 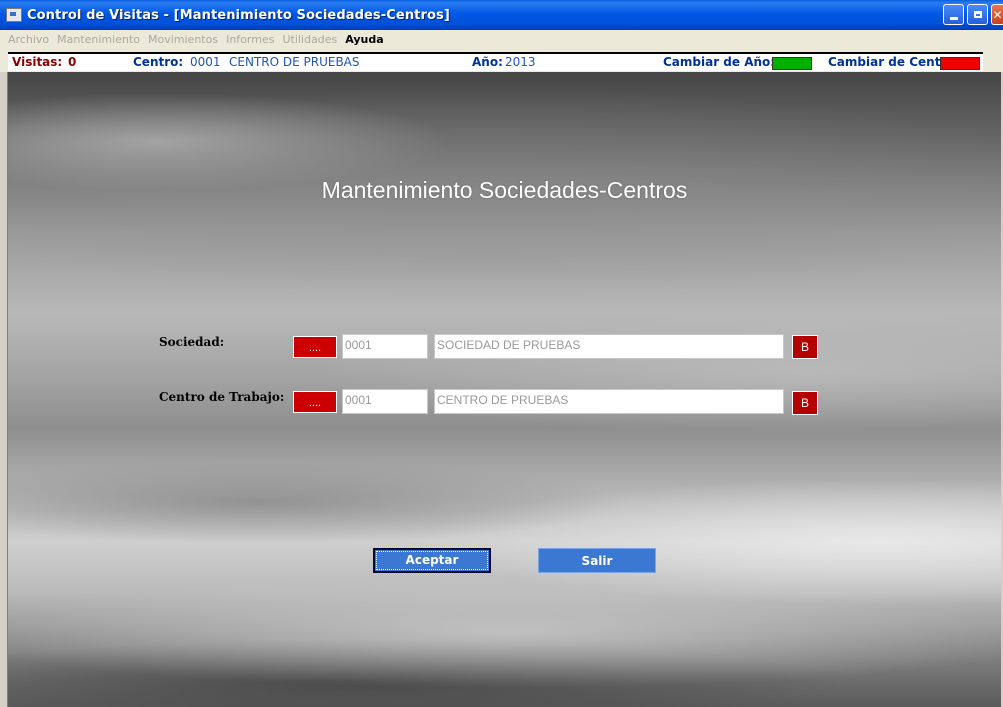 What do you see at coordinates (520, 62) in the screenshot?
I see `anio-value: 2013` at bounding box center [520, 62].